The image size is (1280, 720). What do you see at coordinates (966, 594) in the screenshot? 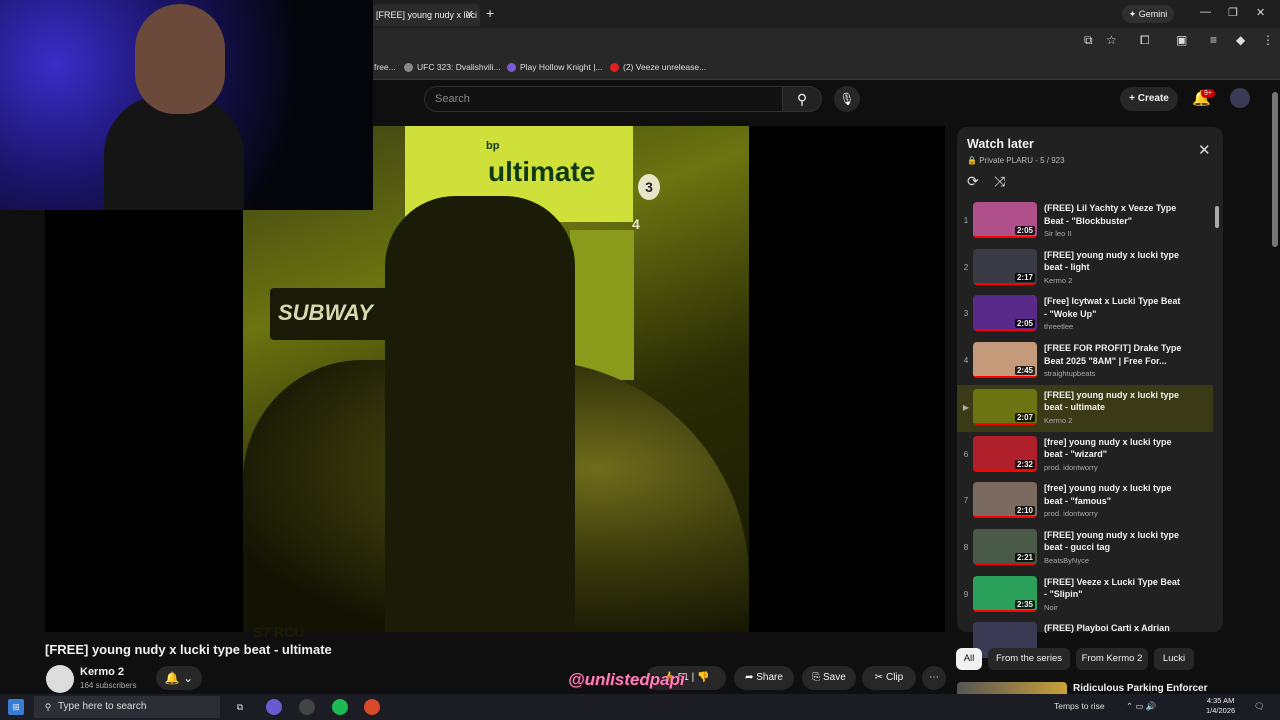
I see `playlist-item-index: 9` at bounding box center [966, 594].